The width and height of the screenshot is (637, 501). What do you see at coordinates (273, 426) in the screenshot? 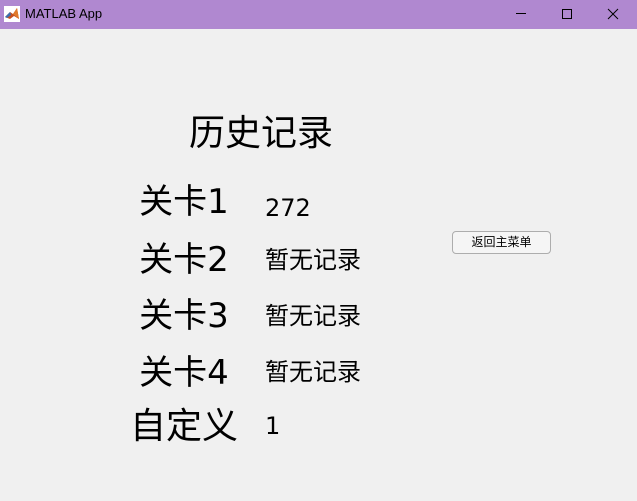
I see `record-value-custom: 1` at bounding box center [273, 426].